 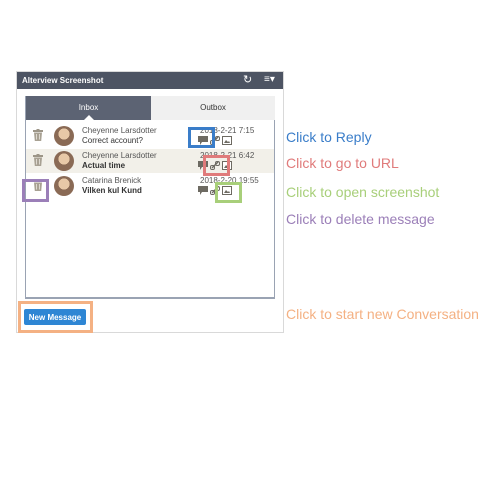 I want to click on annotation-url: Click to go to URL, so click(x=342, y=163).